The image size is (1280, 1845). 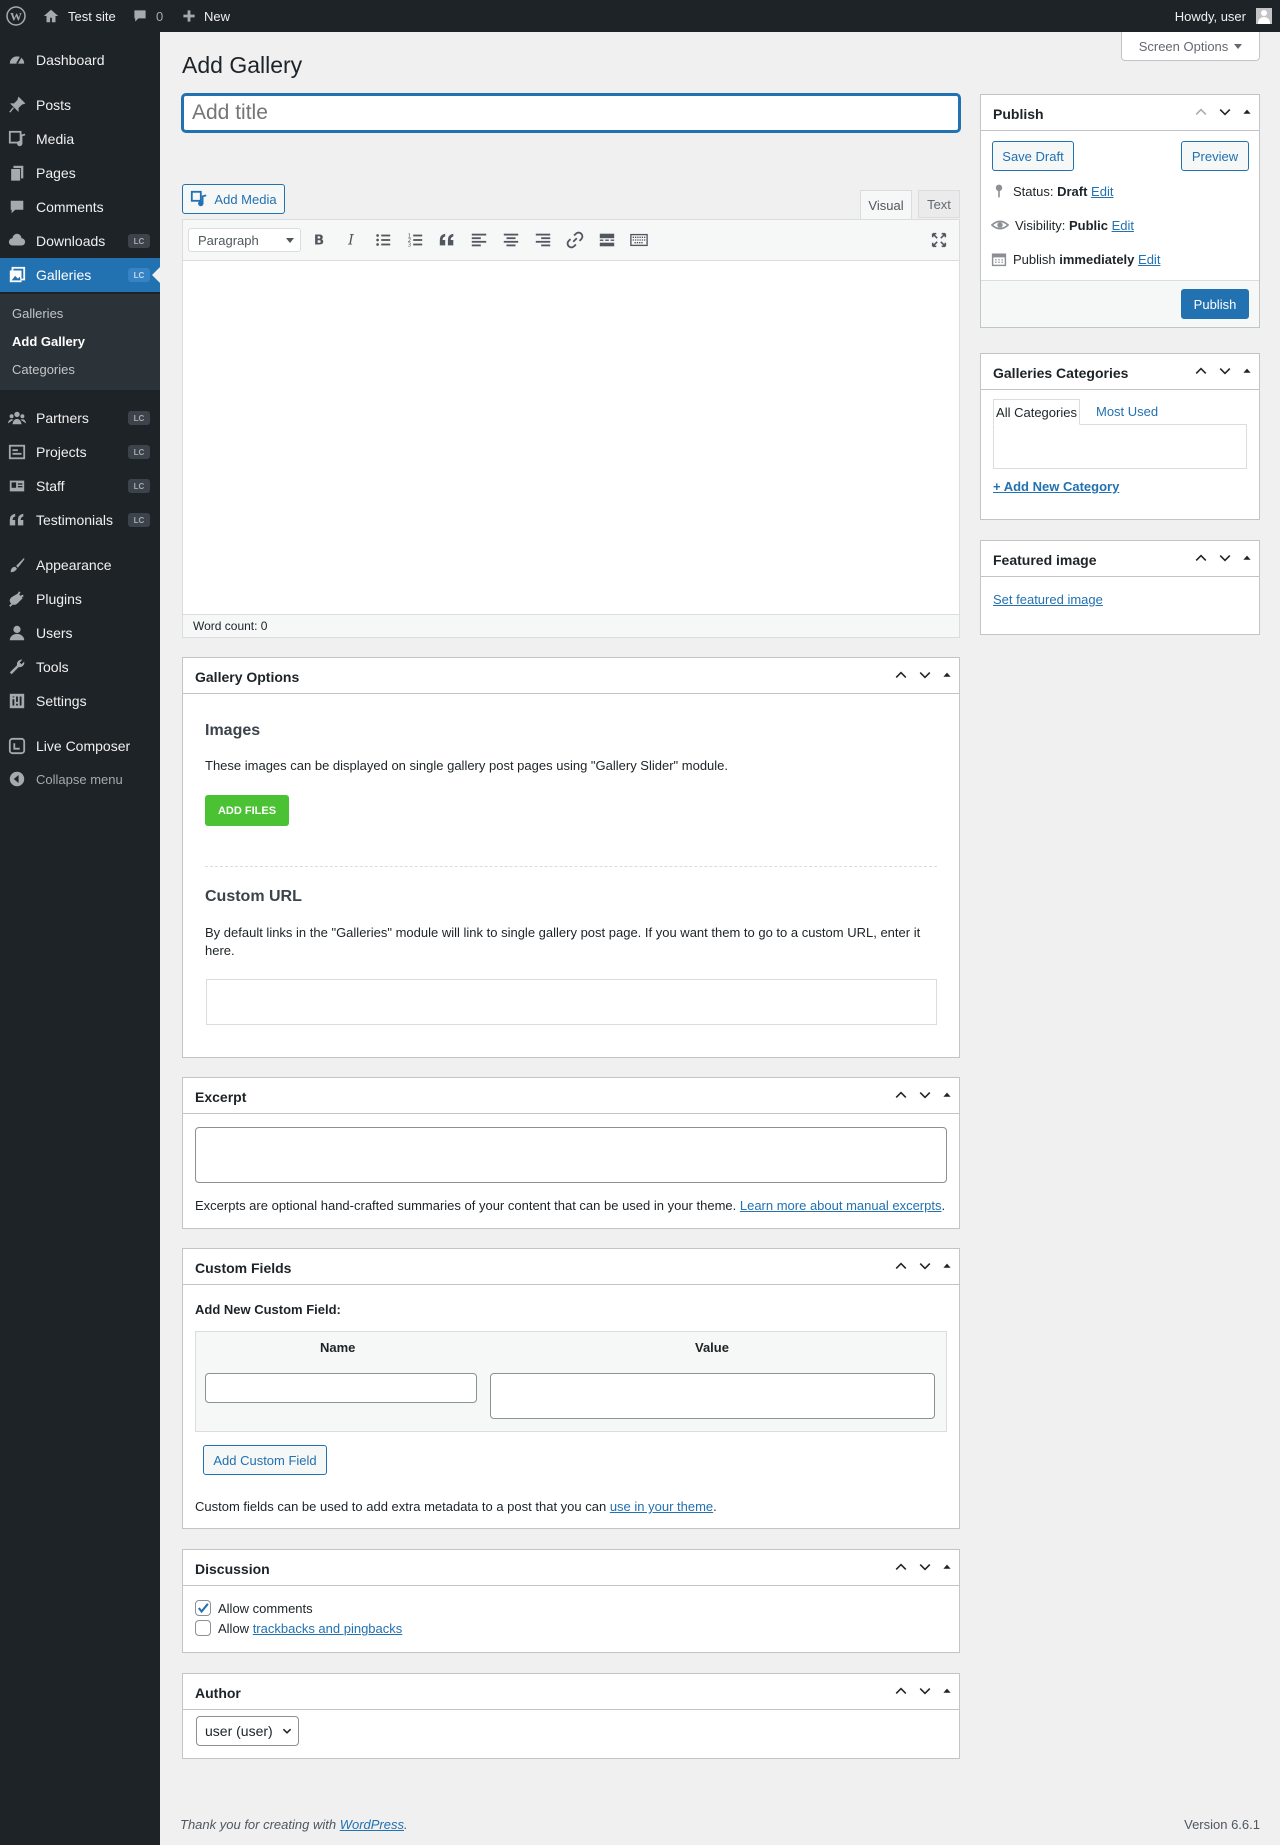 What do you see at coordinates (80, 779) in the screenshot?
I see `collapse-menu-button: Collapse menu` at bounding box center [80, 779].